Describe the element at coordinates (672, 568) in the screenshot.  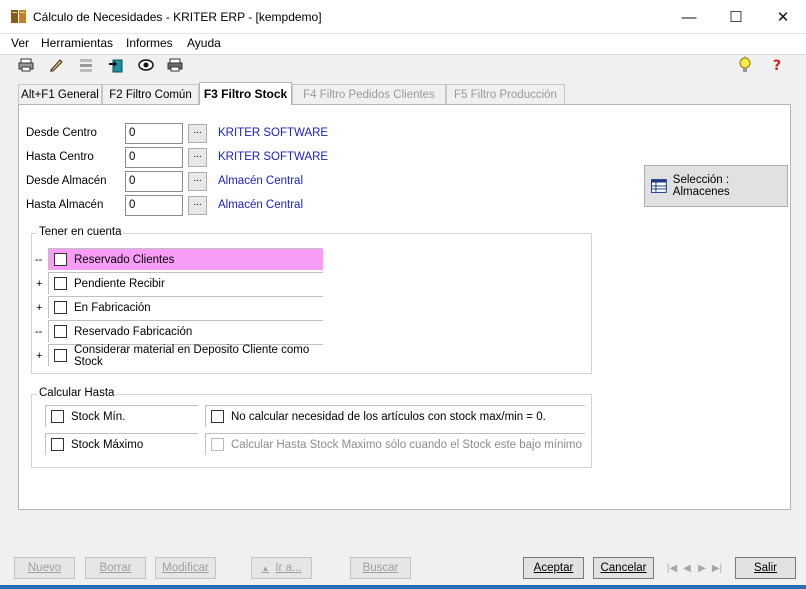
I see `first-record-icon: |◀` at that location.